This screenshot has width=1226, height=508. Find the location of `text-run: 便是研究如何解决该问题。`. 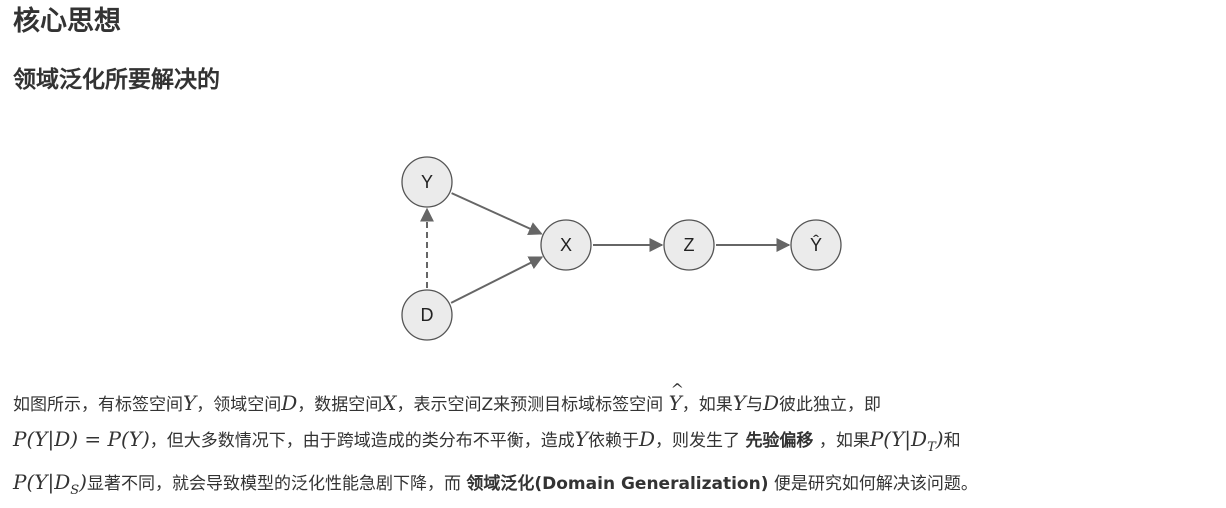

text-run: 便是研究如何解决该问题。 is located at coordinates (873, 484).